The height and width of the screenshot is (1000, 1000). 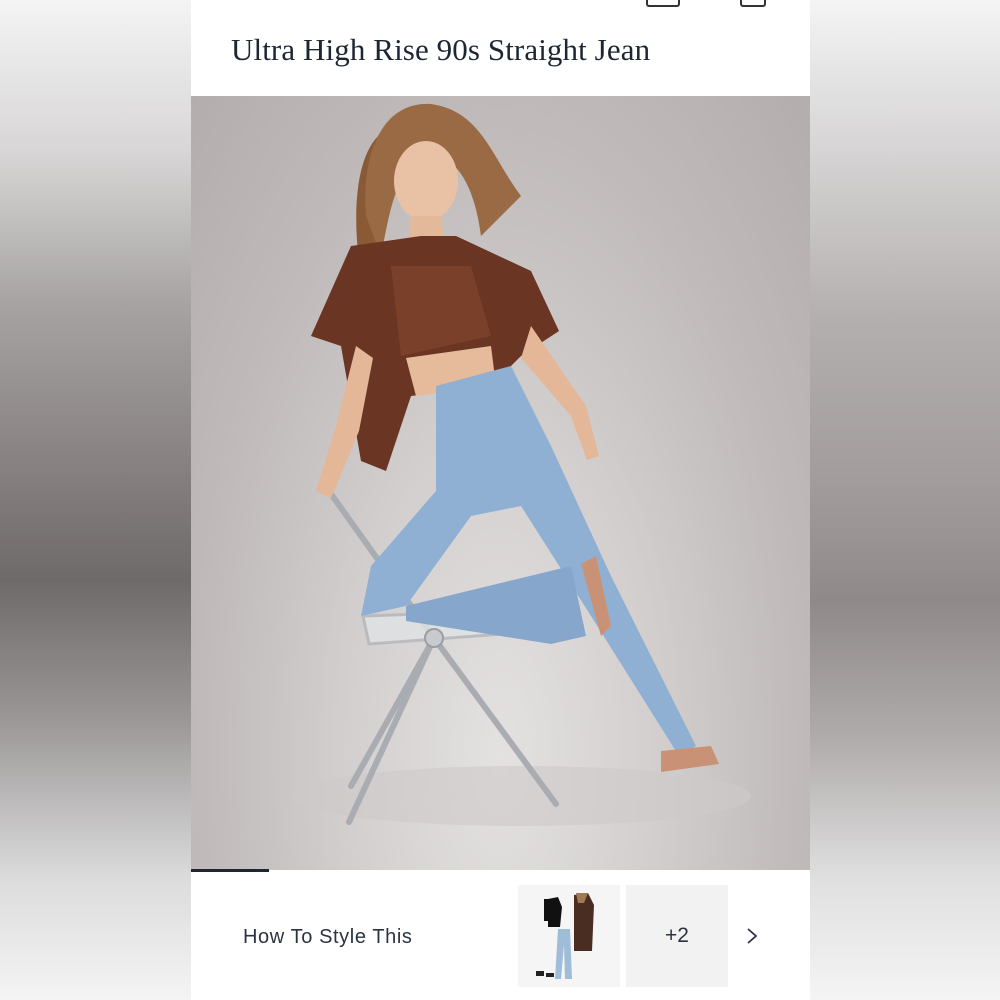 I want to click on top-toolbar, so click(x=706, y=4).